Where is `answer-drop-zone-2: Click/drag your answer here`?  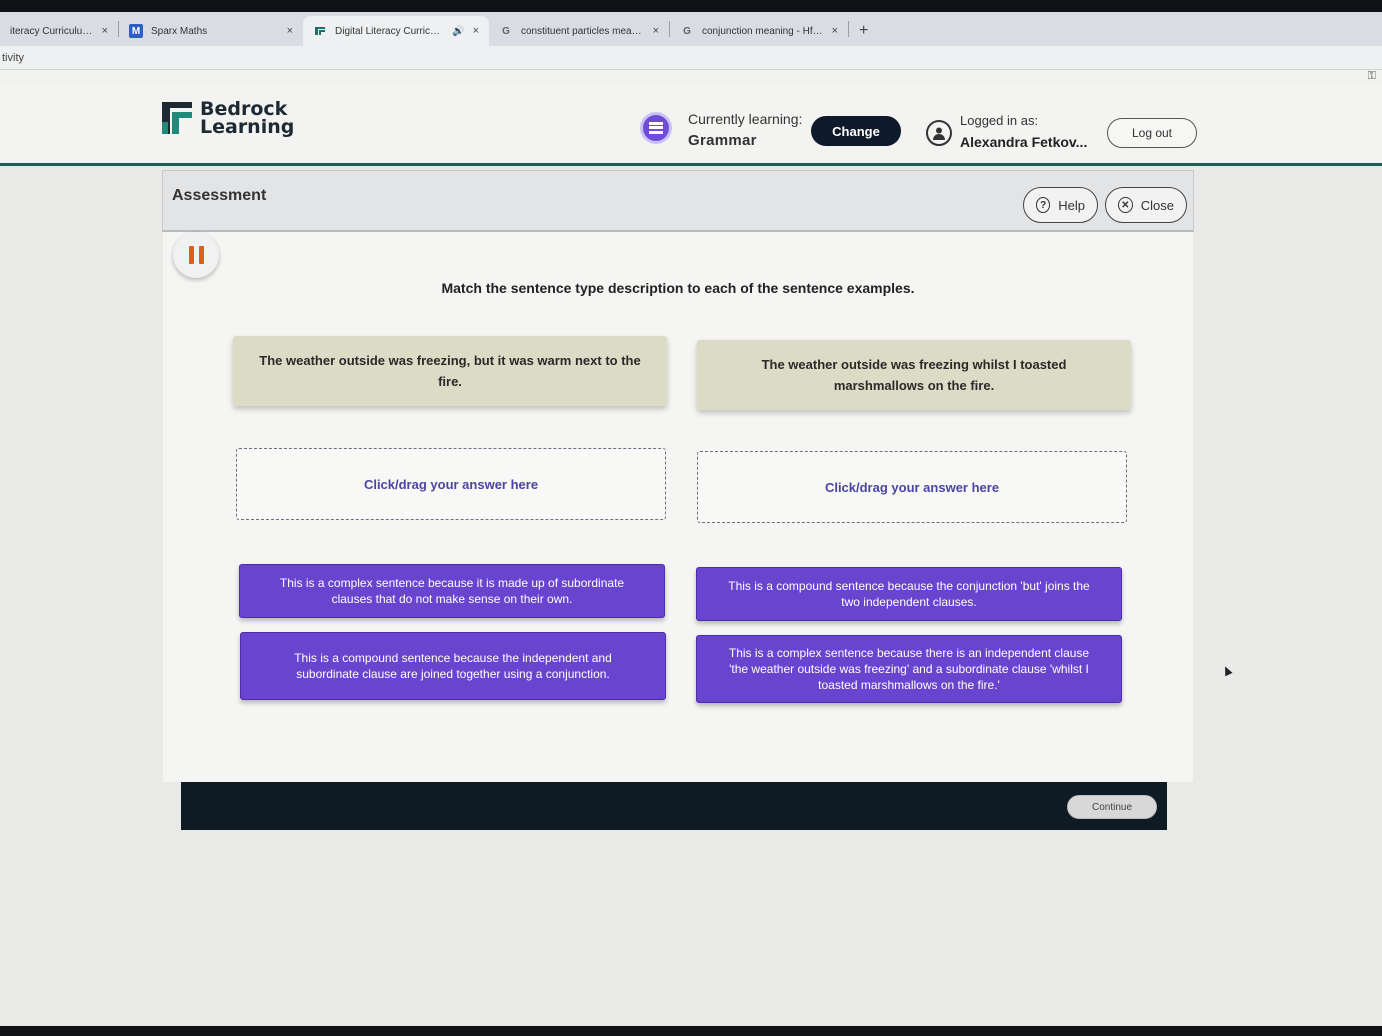
answer-drop-zone-2: Click/drag your answer here is located at coordinates (912, 487).